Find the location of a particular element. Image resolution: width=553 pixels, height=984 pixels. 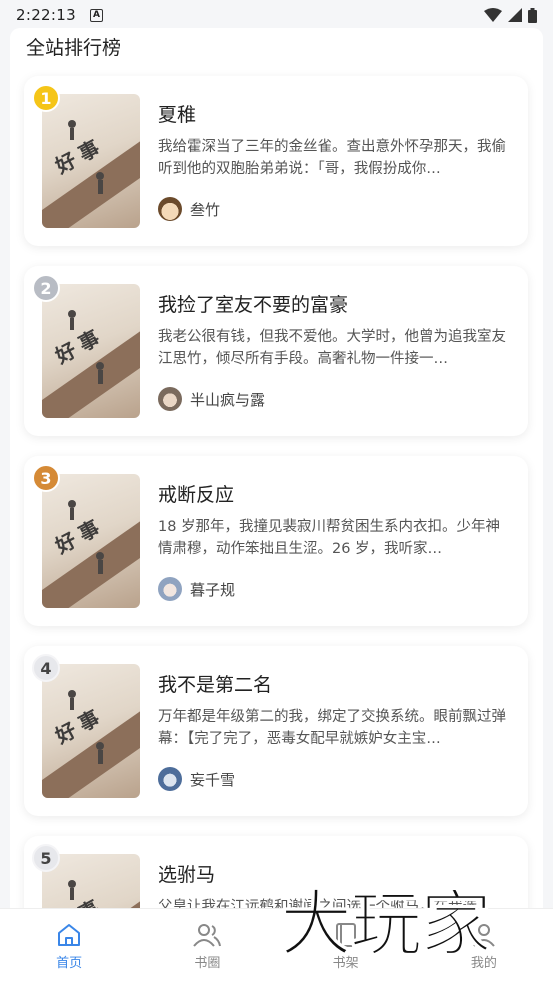

rank-badge: 1 is located at coordinates (46, 98).